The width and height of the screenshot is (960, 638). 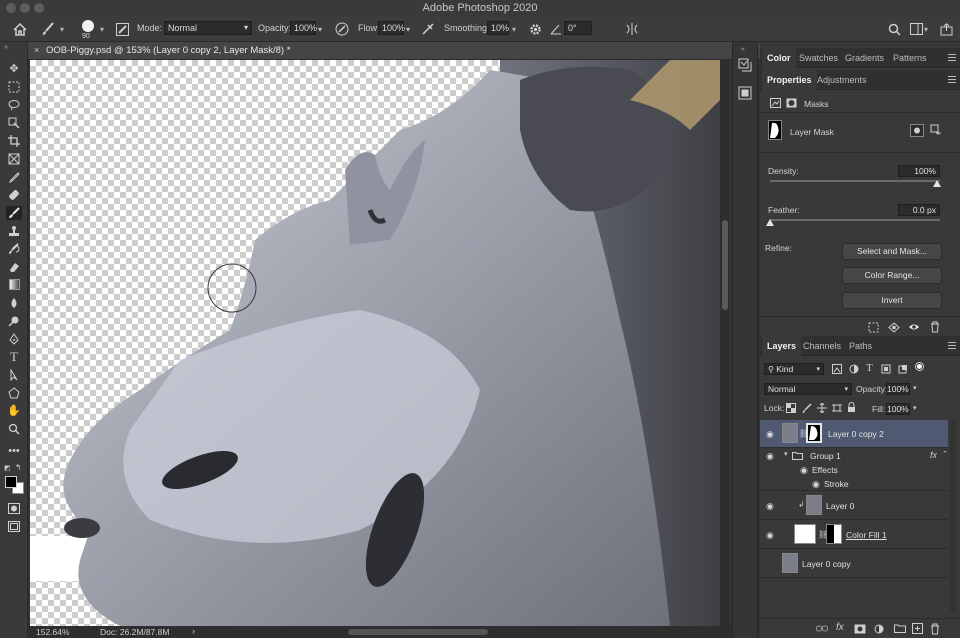 What do you see at coordinates (854, 470) in the screenshot?
I see `effects-row: ◉ Effects` at bounding box center [854, 470].